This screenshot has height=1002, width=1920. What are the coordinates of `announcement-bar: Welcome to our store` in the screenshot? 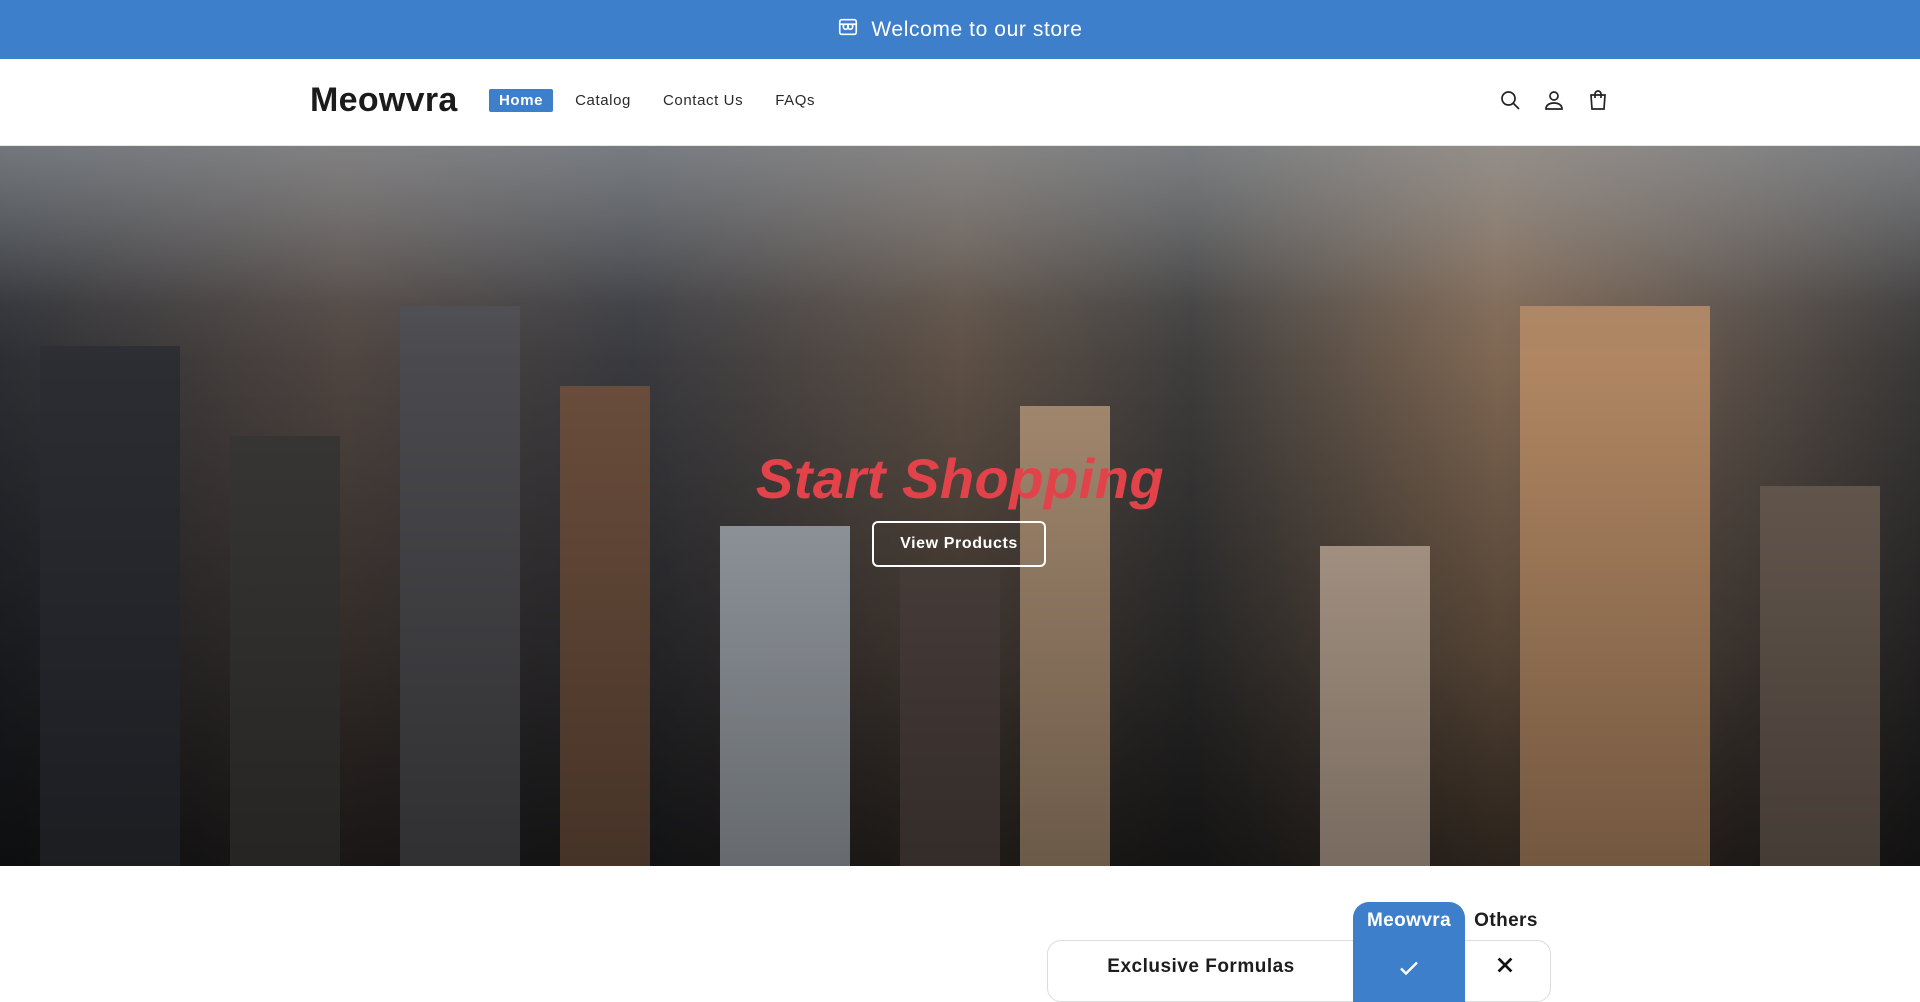 It's located at (960, 29).